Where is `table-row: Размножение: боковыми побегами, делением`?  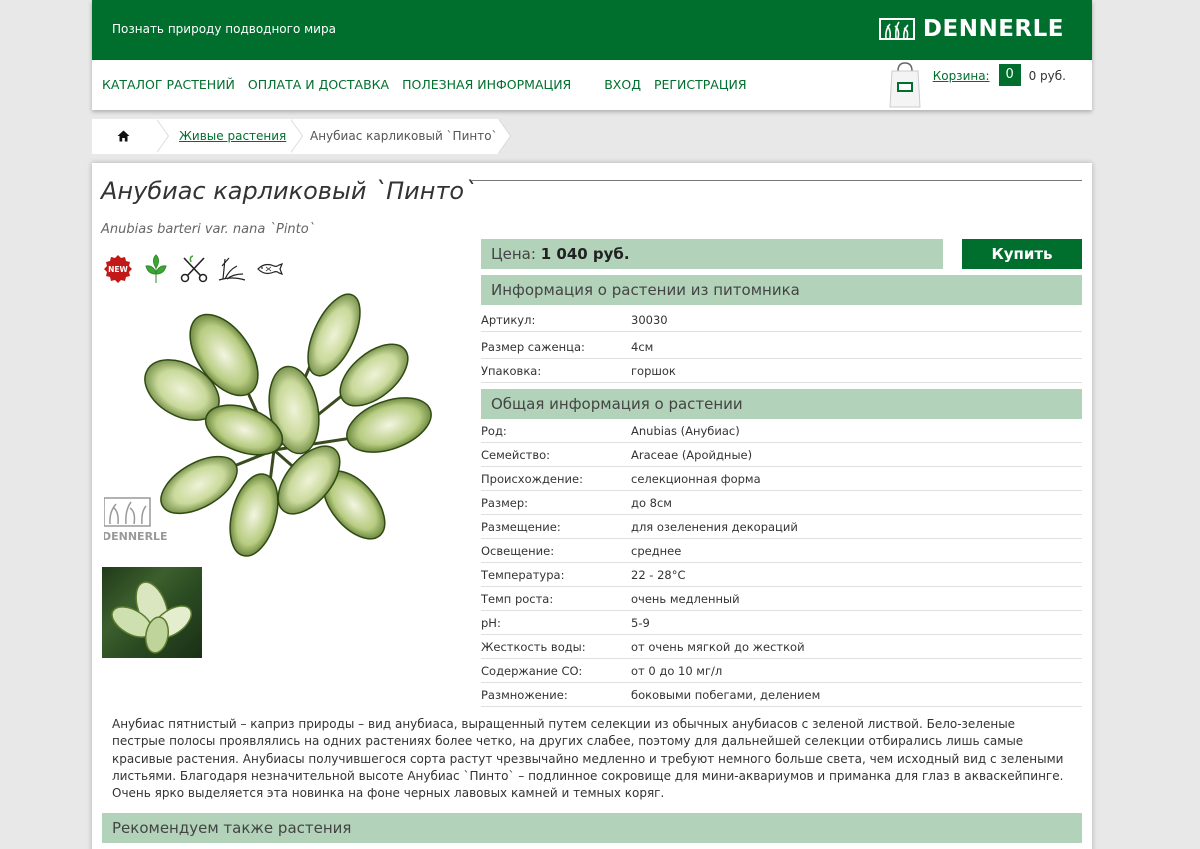
table-row: Размножение: боковыми побегами, делением is located at coordinates (781, 695).